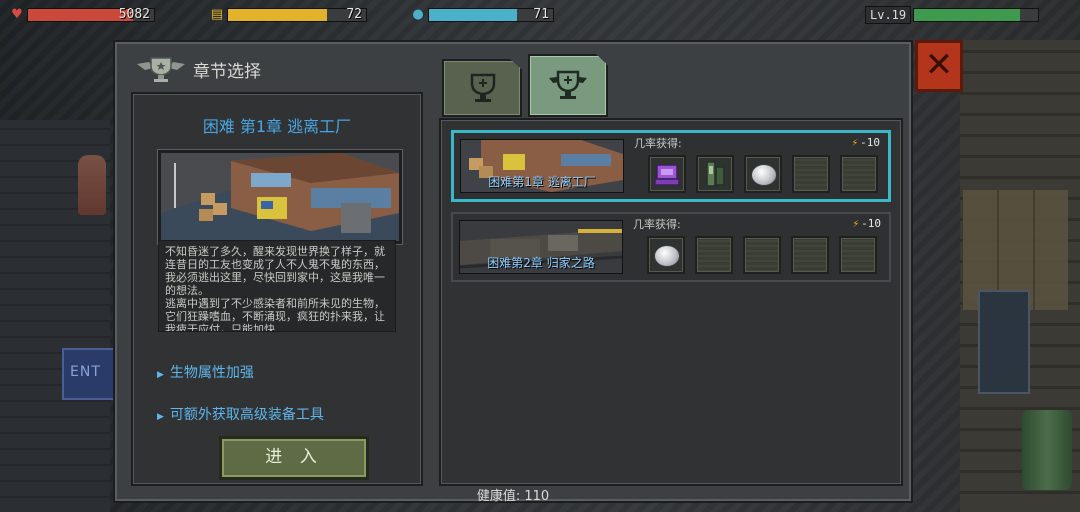 The height and width of the screenshot is (512, 1080). I want to click on food-can-icon: ▤, so click(217, 14).